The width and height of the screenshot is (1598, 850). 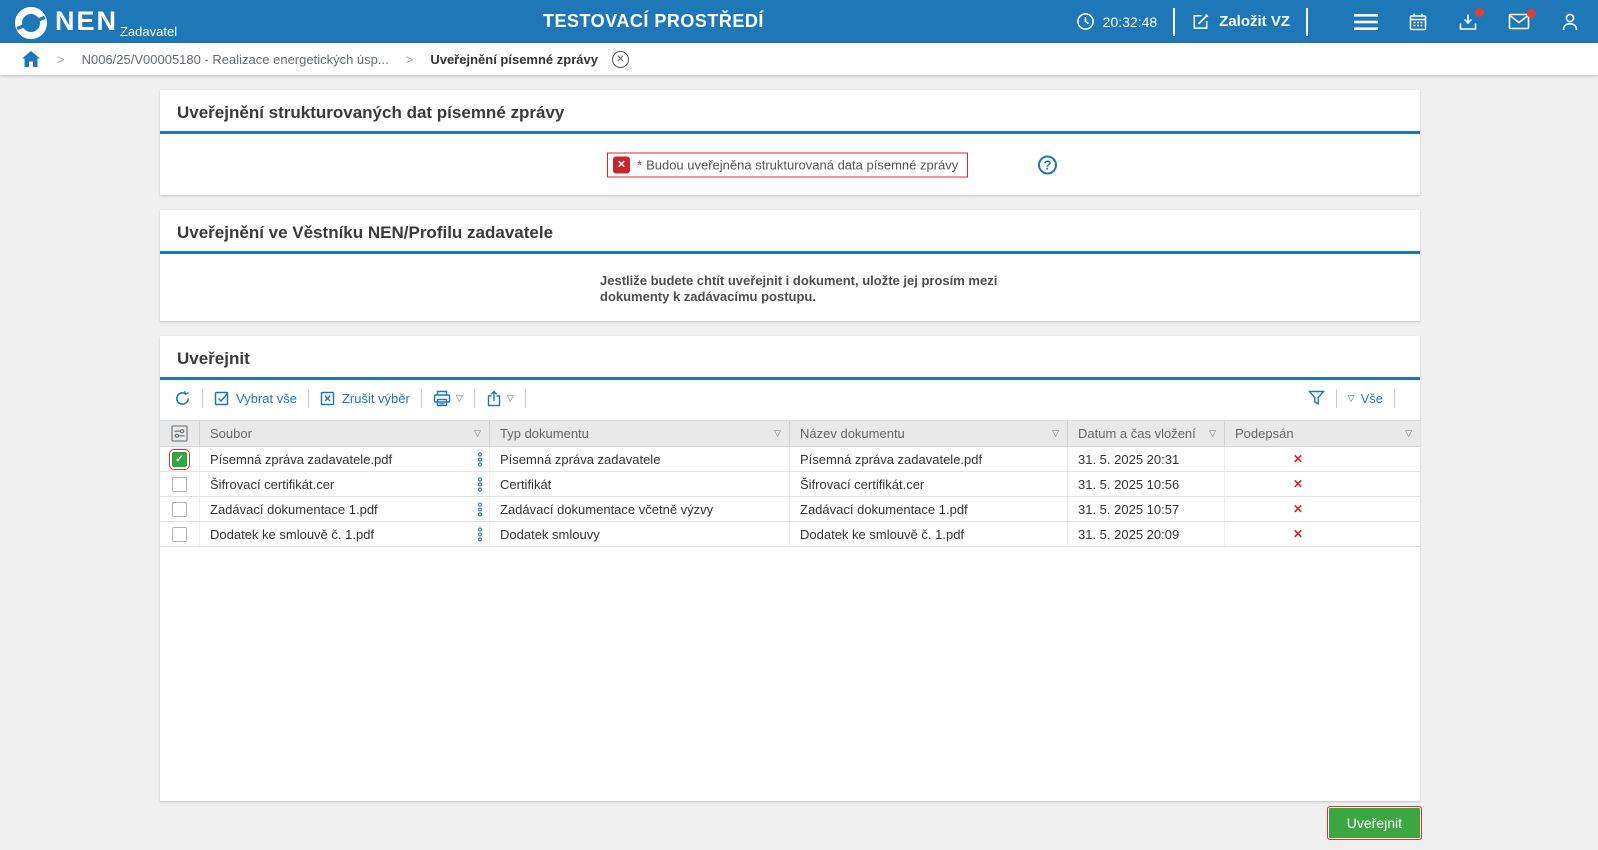 I want to click on logo-text: NEN, so click(x=87, y=21).